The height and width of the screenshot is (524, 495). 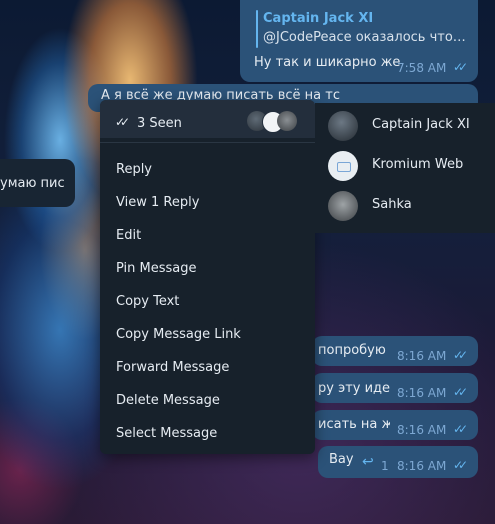 What do you see at coordinates (207, 236) in the screenshot?
I see `menu-item-edit: Edit` at bounding box center [207, 236].